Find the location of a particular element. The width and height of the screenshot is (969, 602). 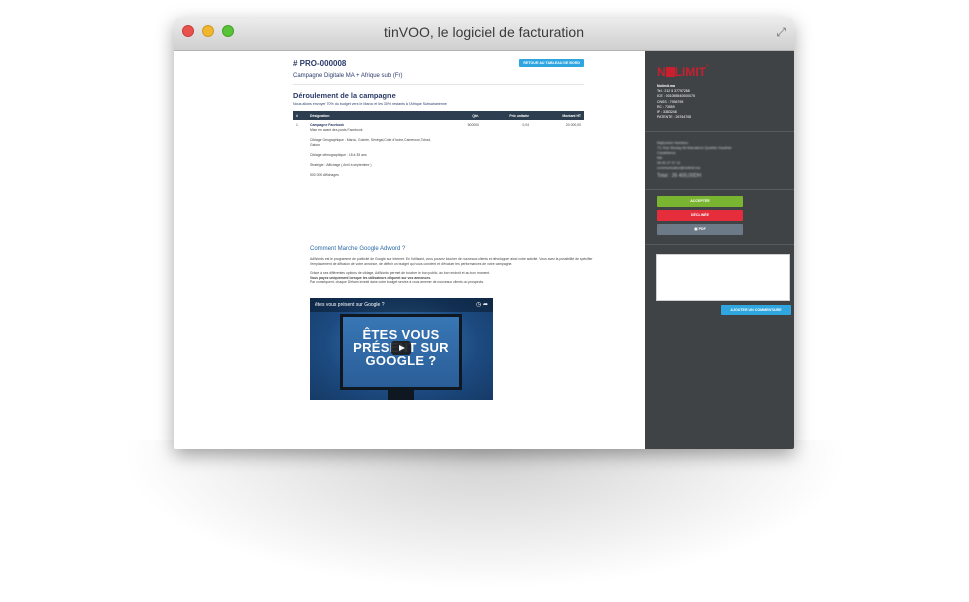

client-line: communication@nolimit.ma is located at coordinates (679, 168).